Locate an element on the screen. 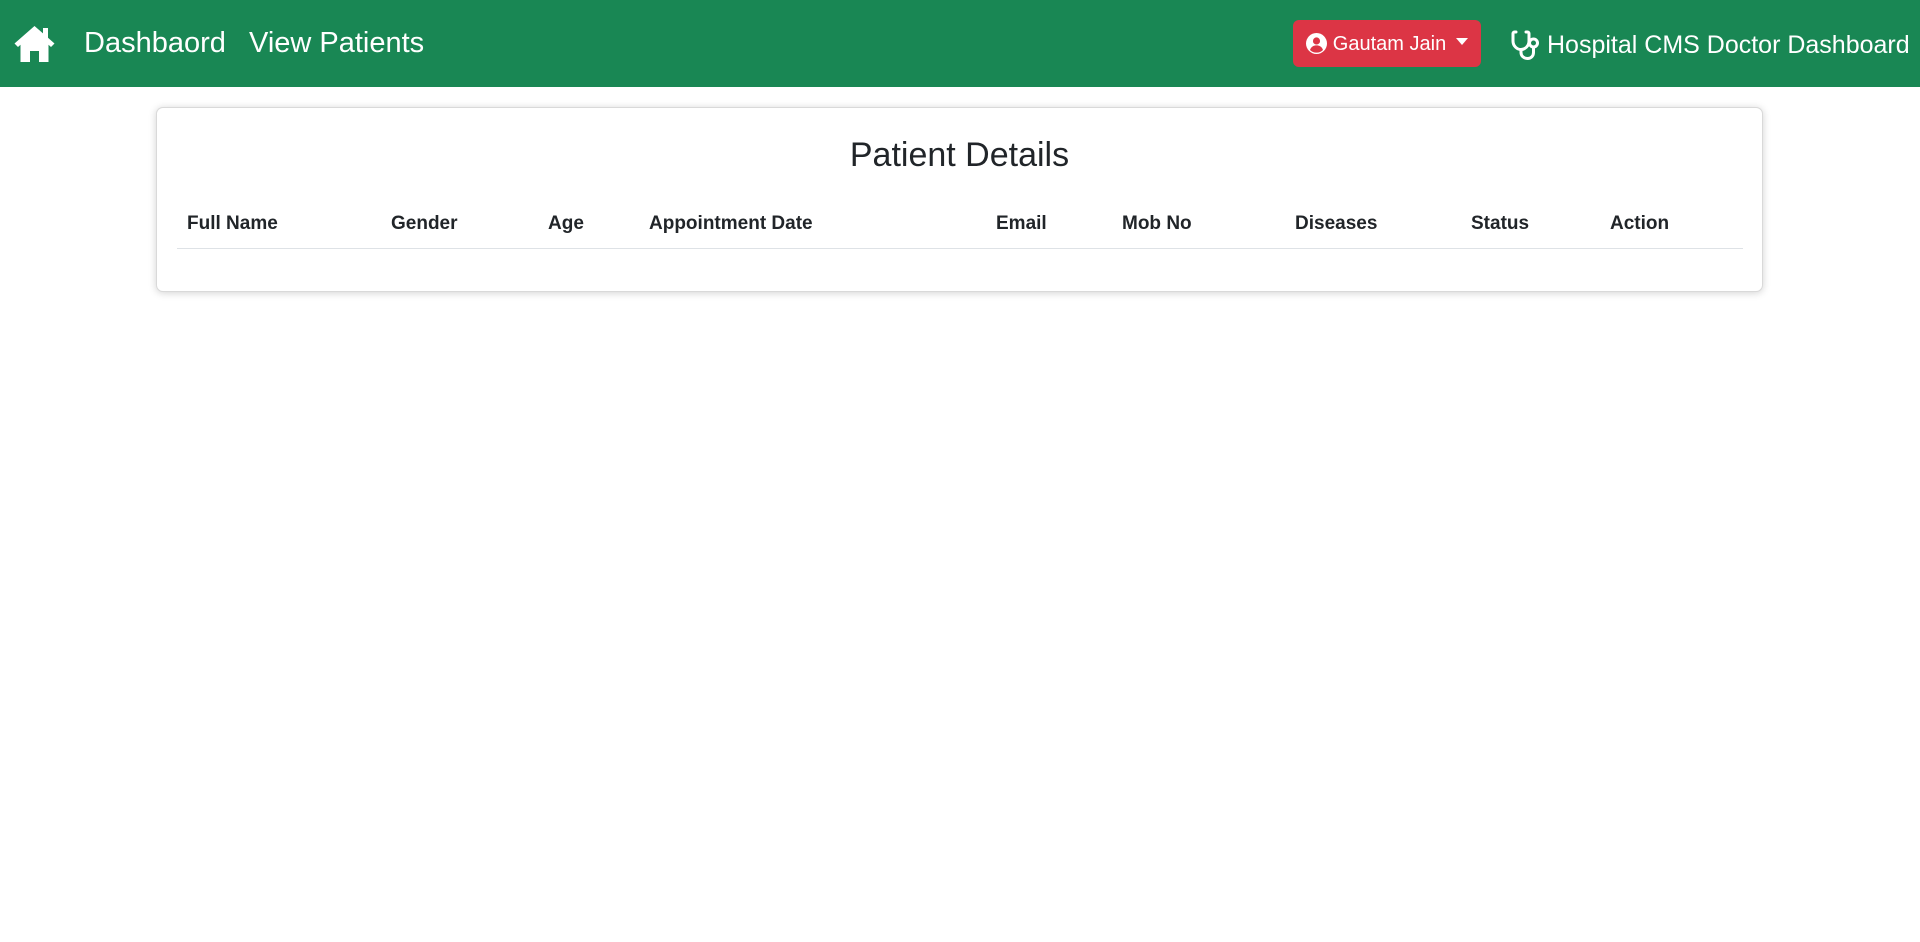 The image size is (1920, 942). column-header-age: Age is located at coordinates (588, 224).